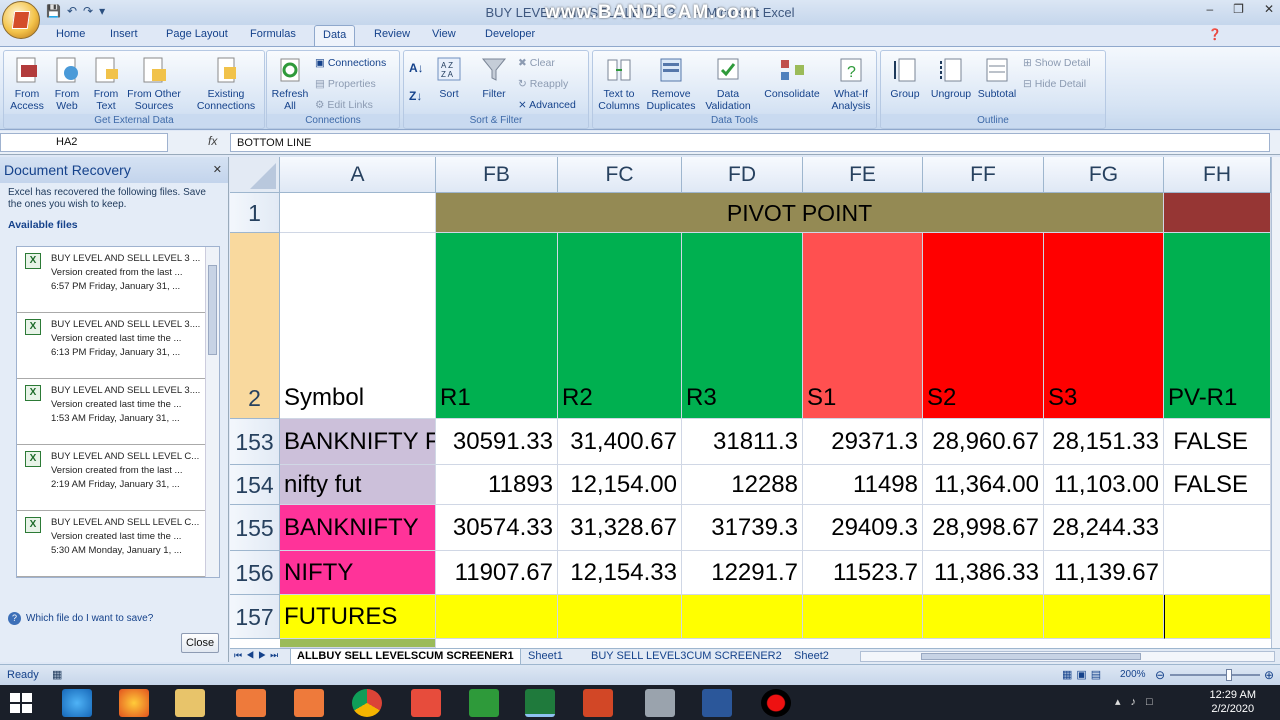 Image resolution: width=1280 pixels, height=720 pixels. Describe the element at coordinates (620, 485) in the screenshot. I see `cell: 12,154.00` at that location.